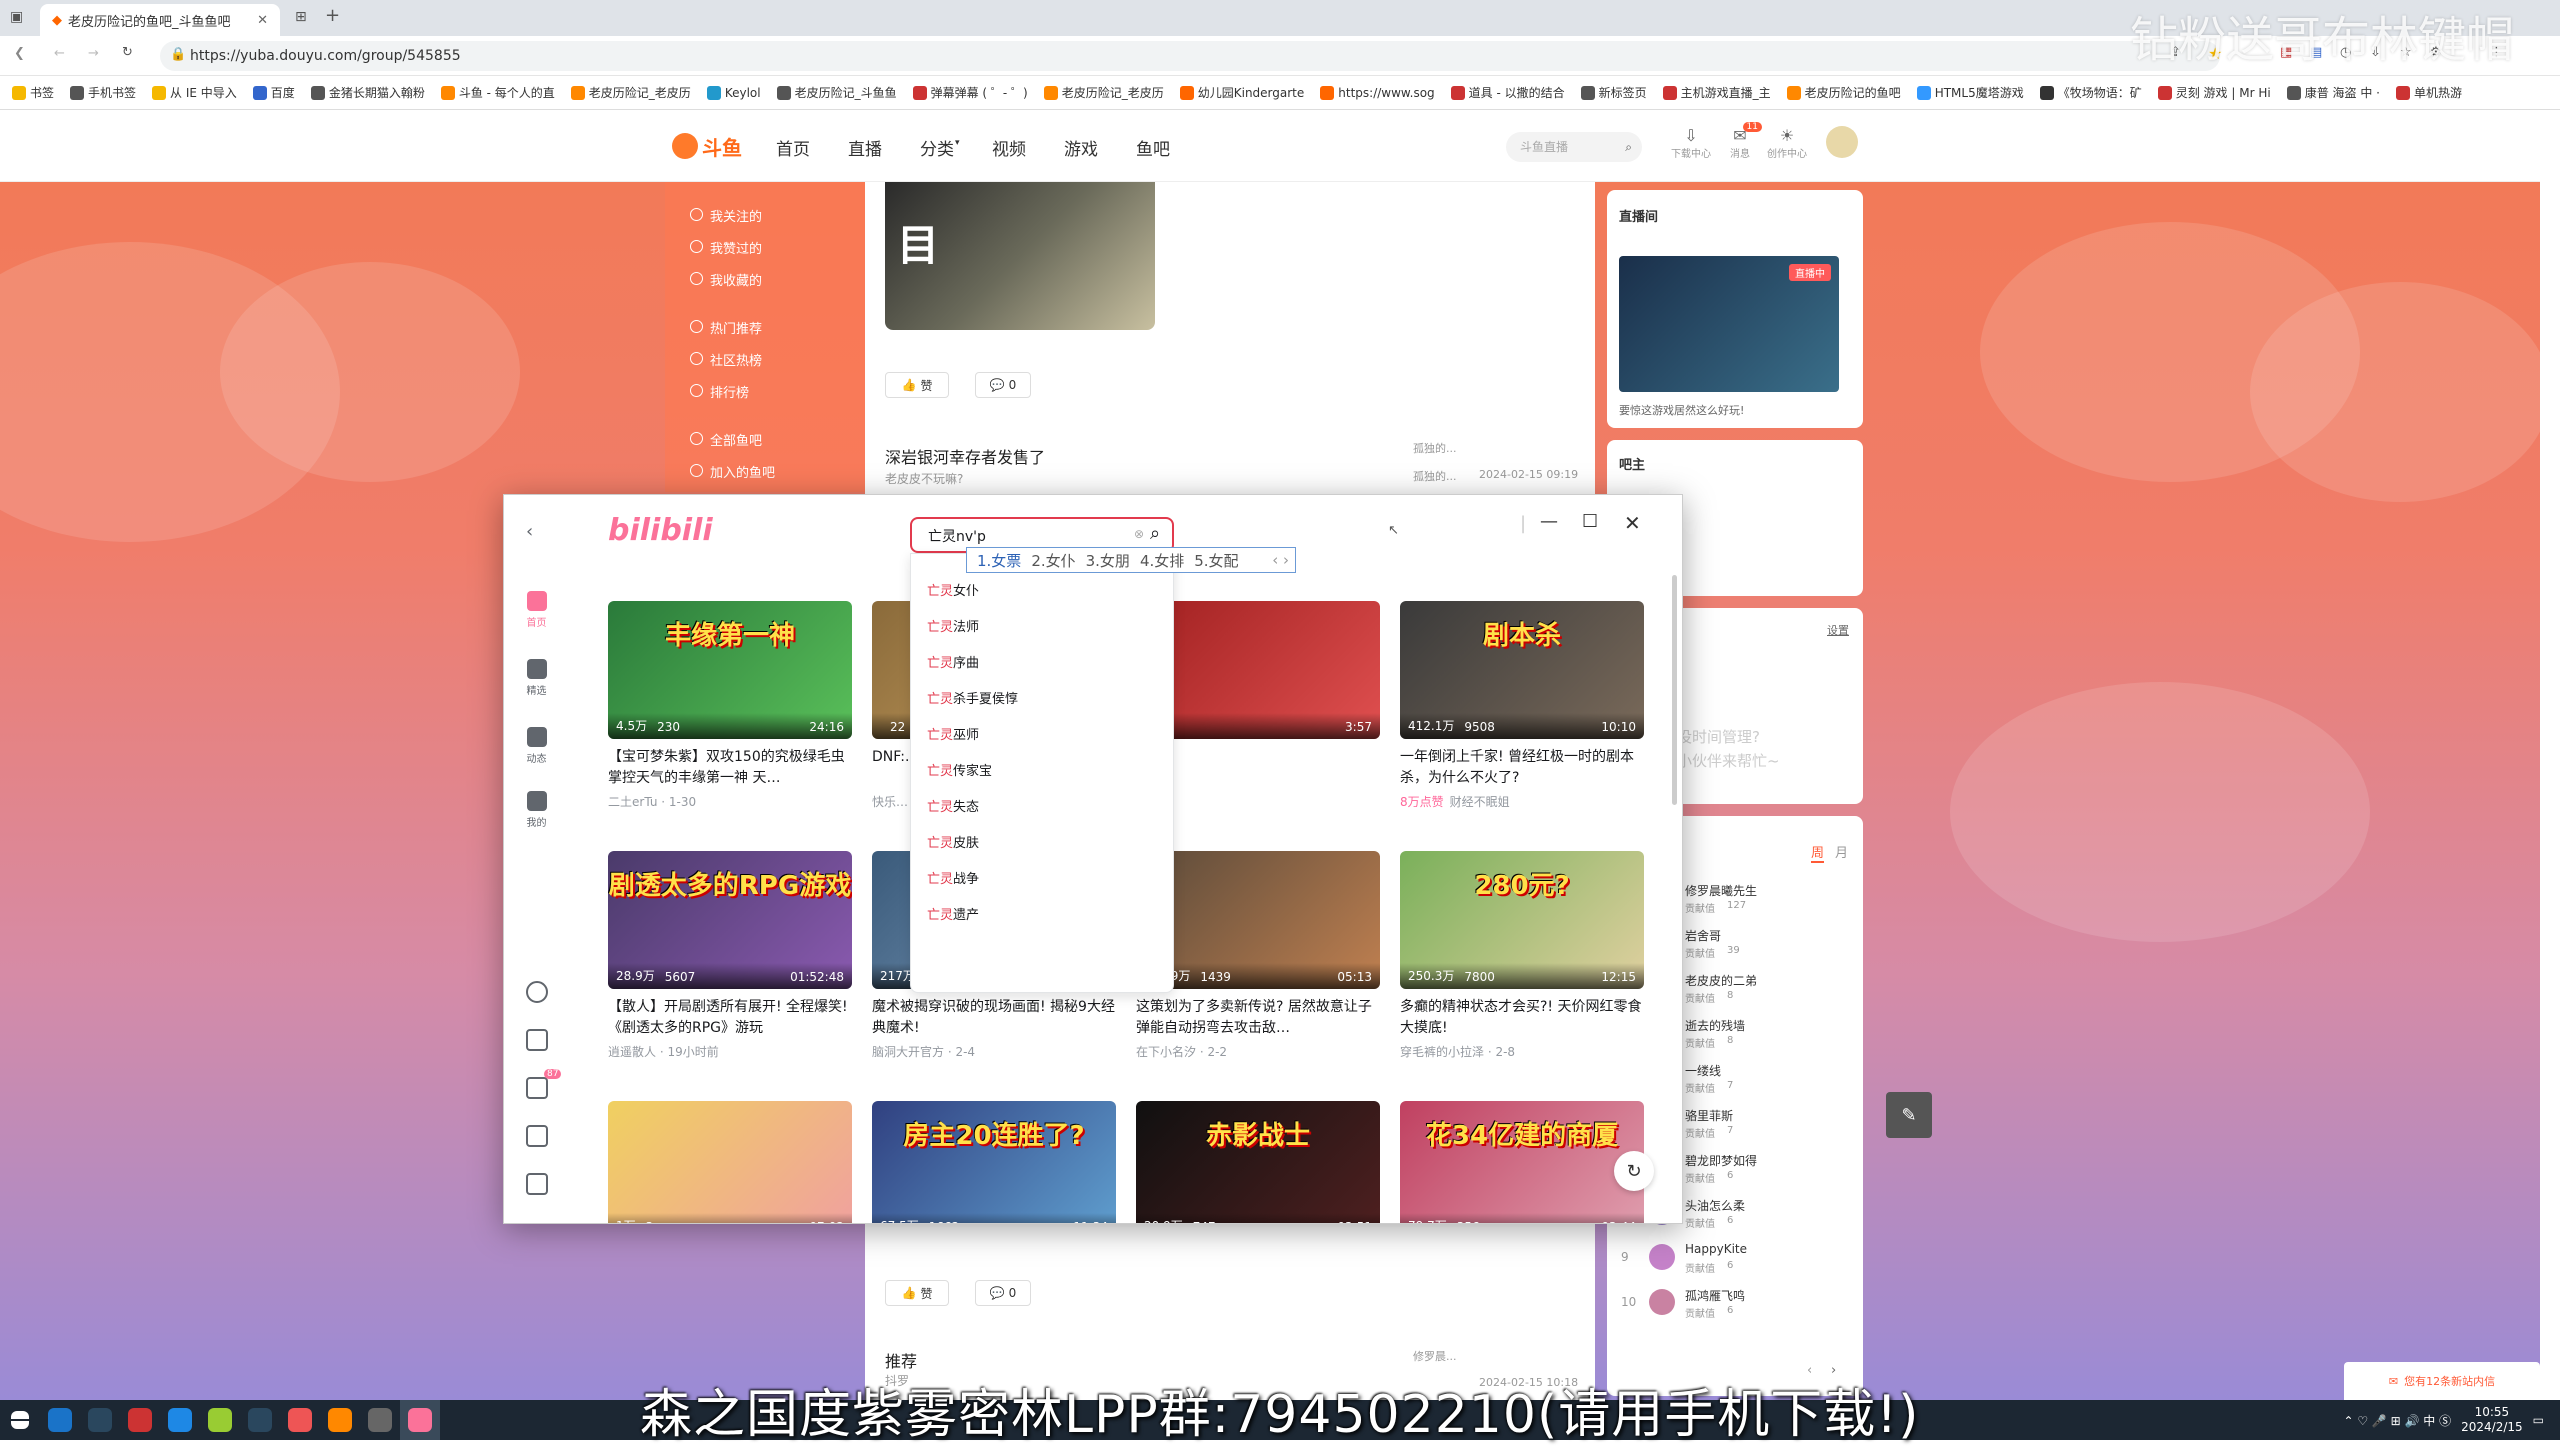  I want to click on left-nav-item: 我赞过的, so click(725, 247).